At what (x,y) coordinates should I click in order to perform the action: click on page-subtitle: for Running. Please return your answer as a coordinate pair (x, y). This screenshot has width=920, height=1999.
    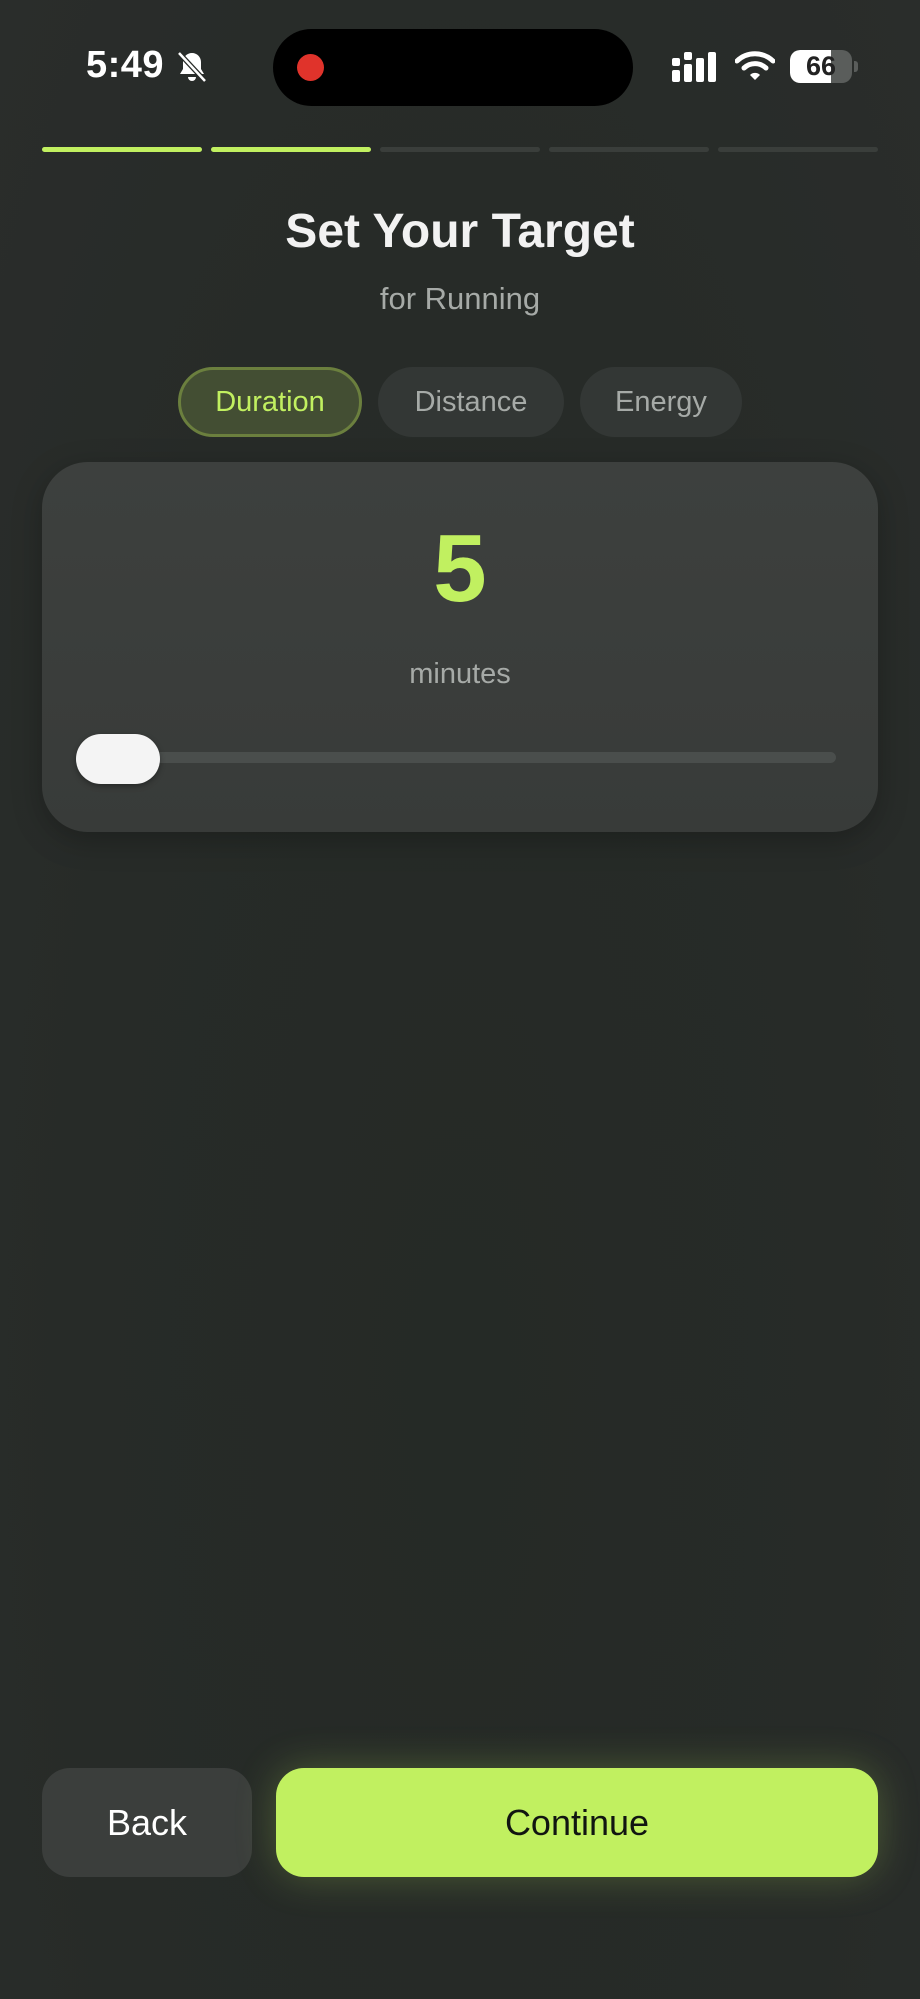
    Looking at the image, I should click on (460, 298).